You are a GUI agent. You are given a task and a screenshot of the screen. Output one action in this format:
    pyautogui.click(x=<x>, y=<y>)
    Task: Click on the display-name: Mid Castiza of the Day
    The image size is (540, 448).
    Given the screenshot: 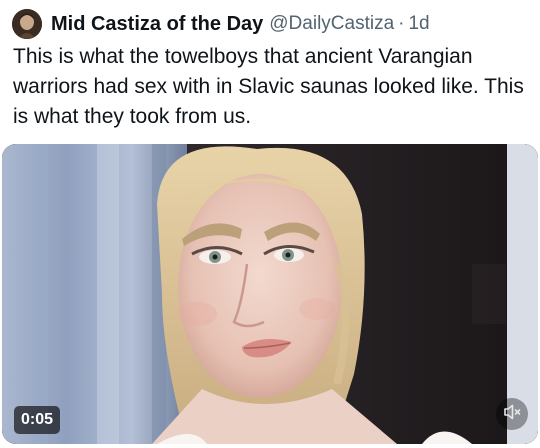 What is the action you would take?
    pyautogui.click(x=157, y=24)
    